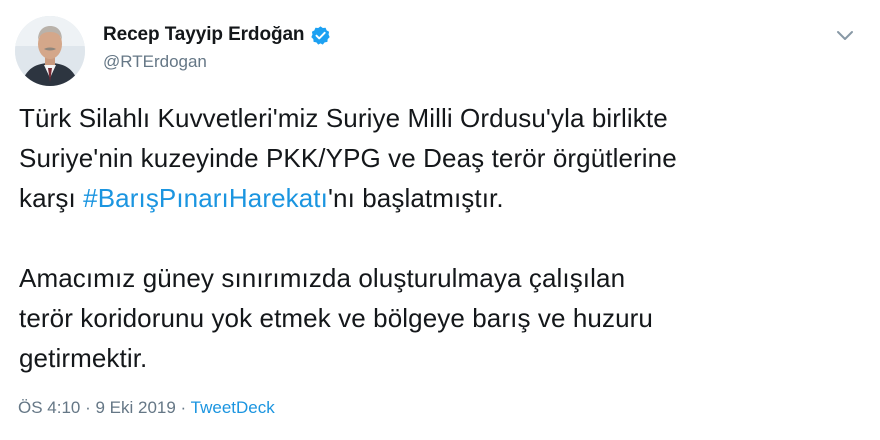 The width and height of the screenshot is (880, 440). What do you see at coordinates (49, 407) in the screenshot?
I see `tweet-time: ÖS 4:10` at bounding box center [49, 407].